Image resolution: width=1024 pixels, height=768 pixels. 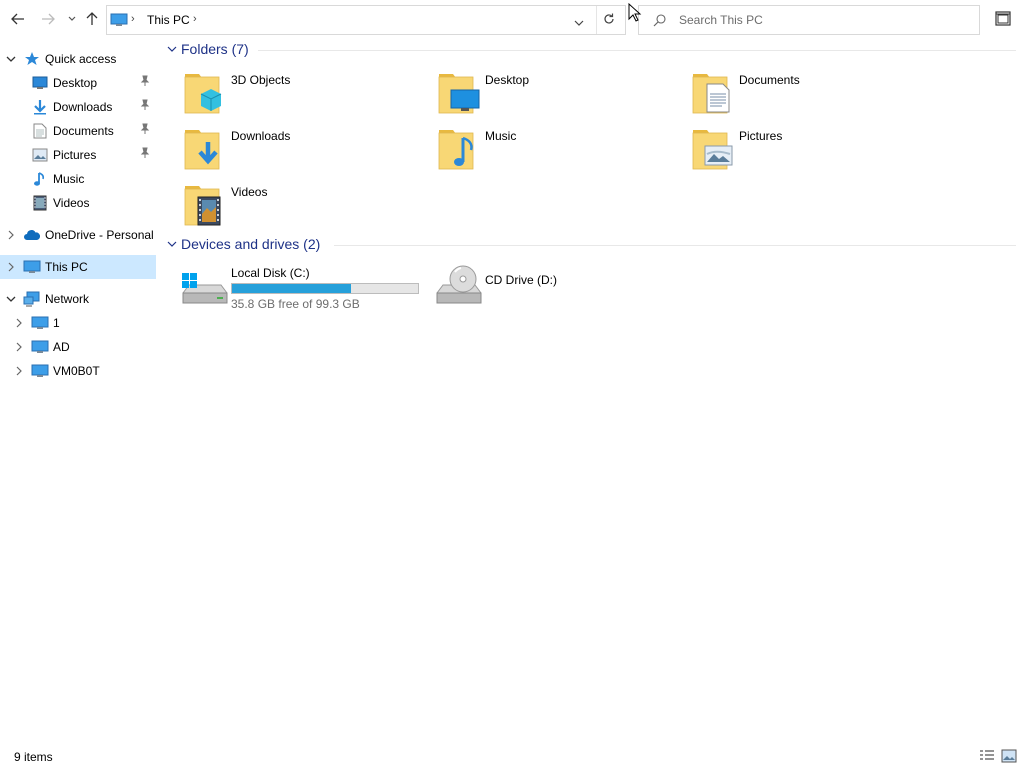 I want to click on nav-item-network: Network, so click(x=78, y=299).